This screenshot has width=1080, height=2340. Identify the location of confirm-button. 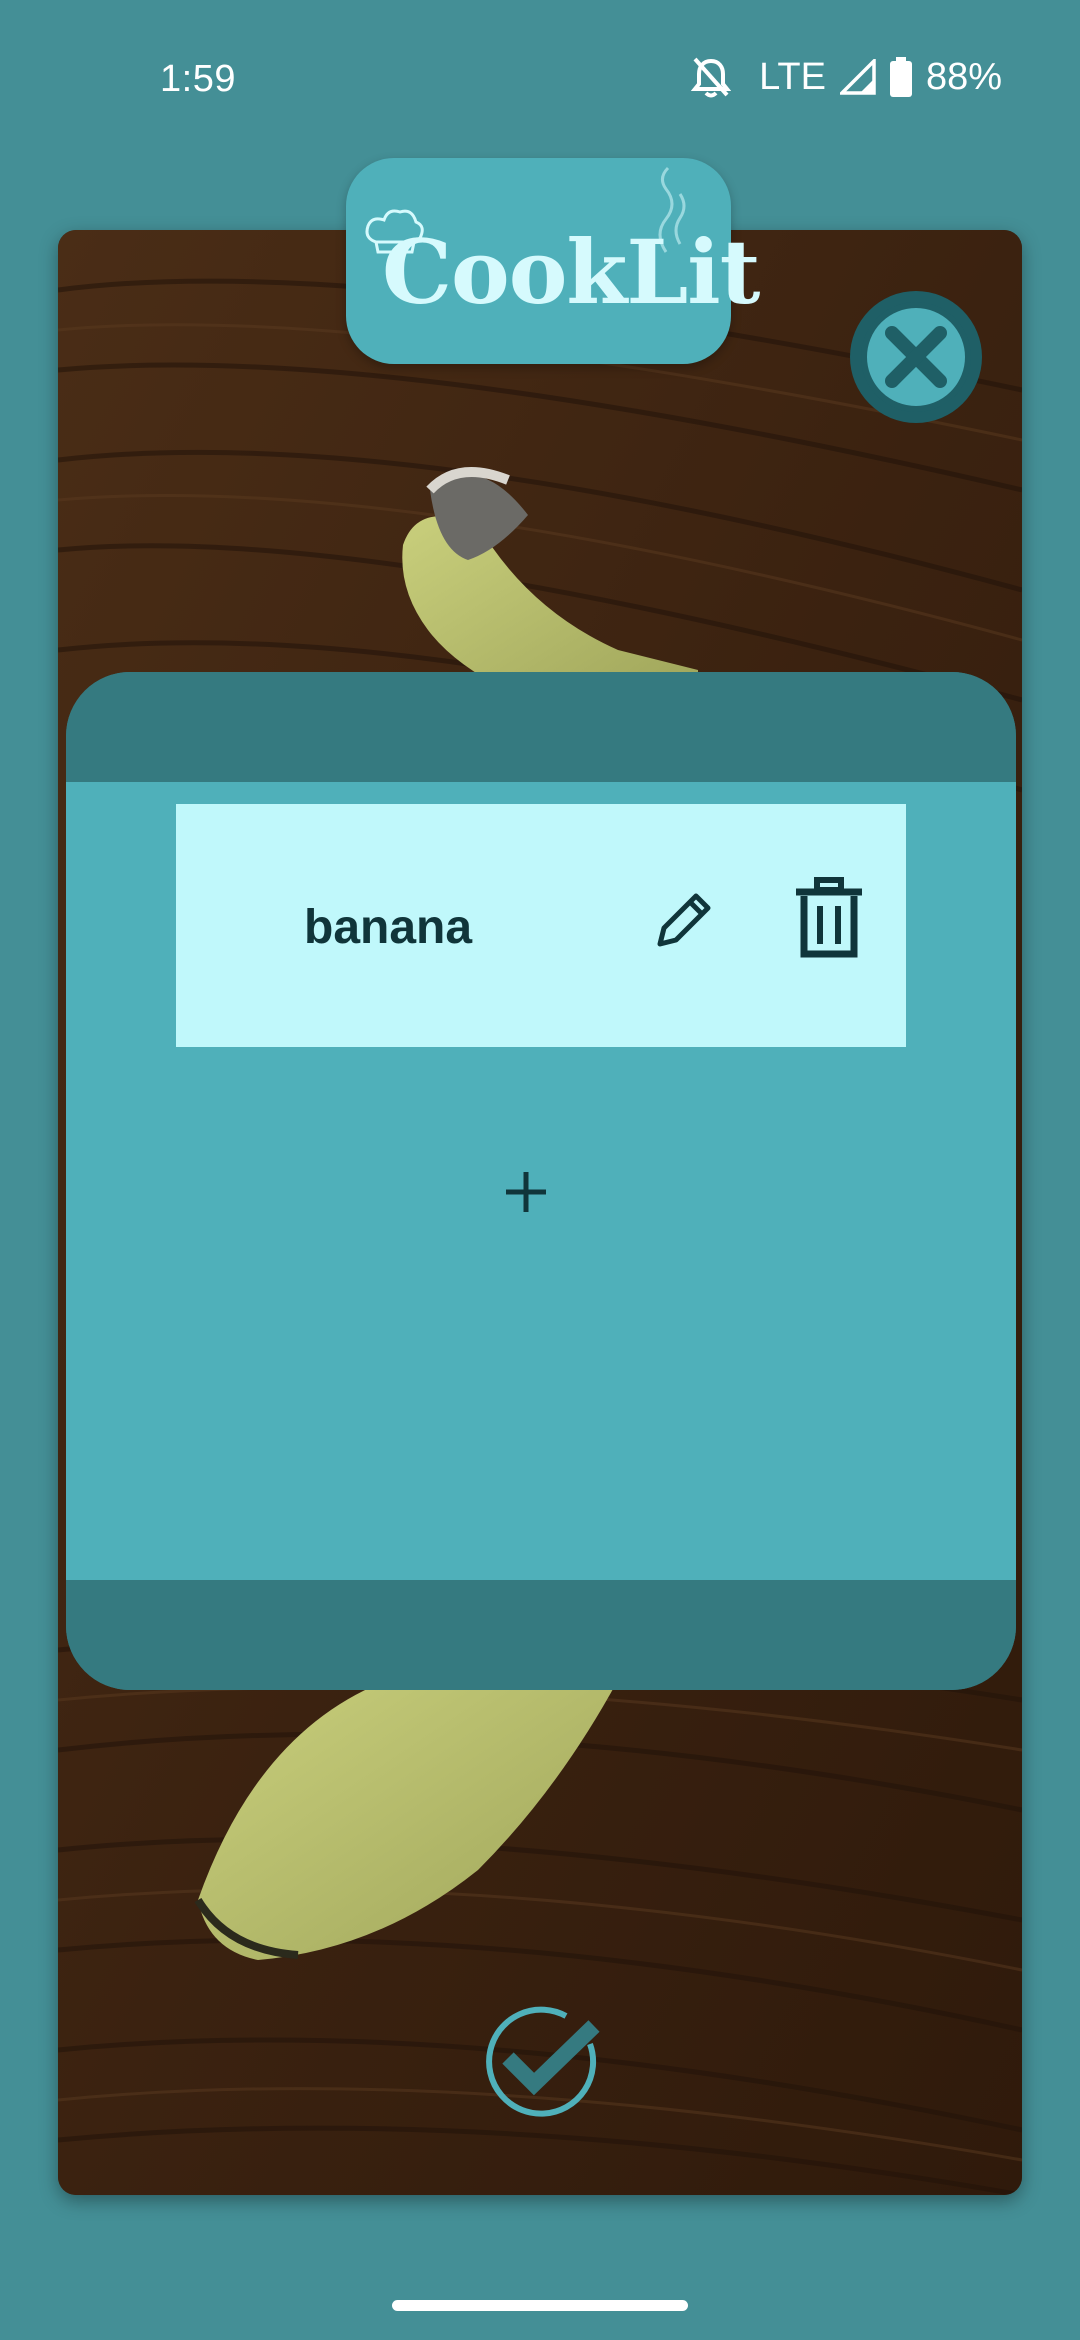
(542, 2060).